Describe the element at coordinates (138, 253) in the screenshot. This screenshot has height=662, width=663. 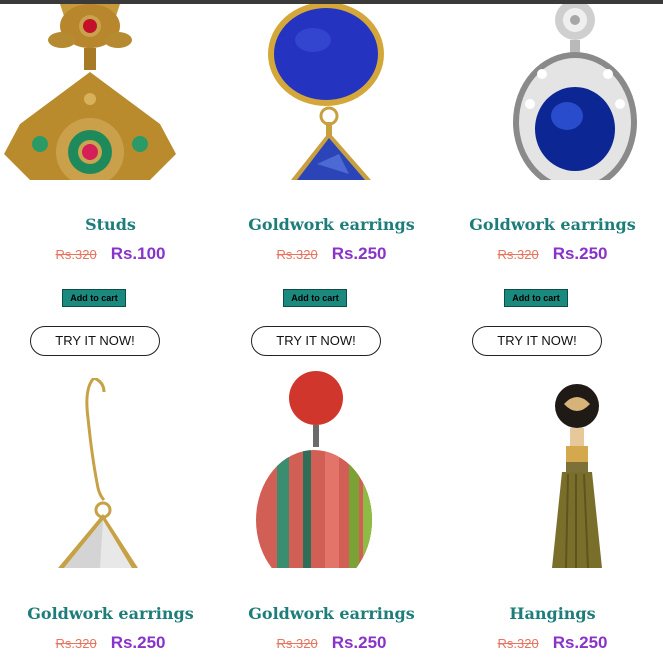
I see `new-price: Rs.100` at that location.